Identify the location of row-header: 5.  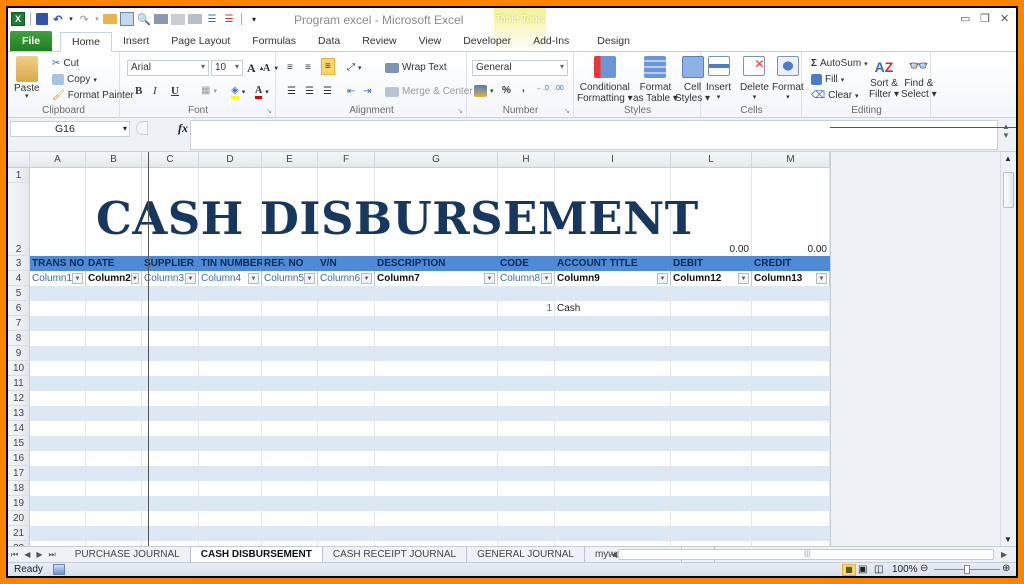
(19, 293).